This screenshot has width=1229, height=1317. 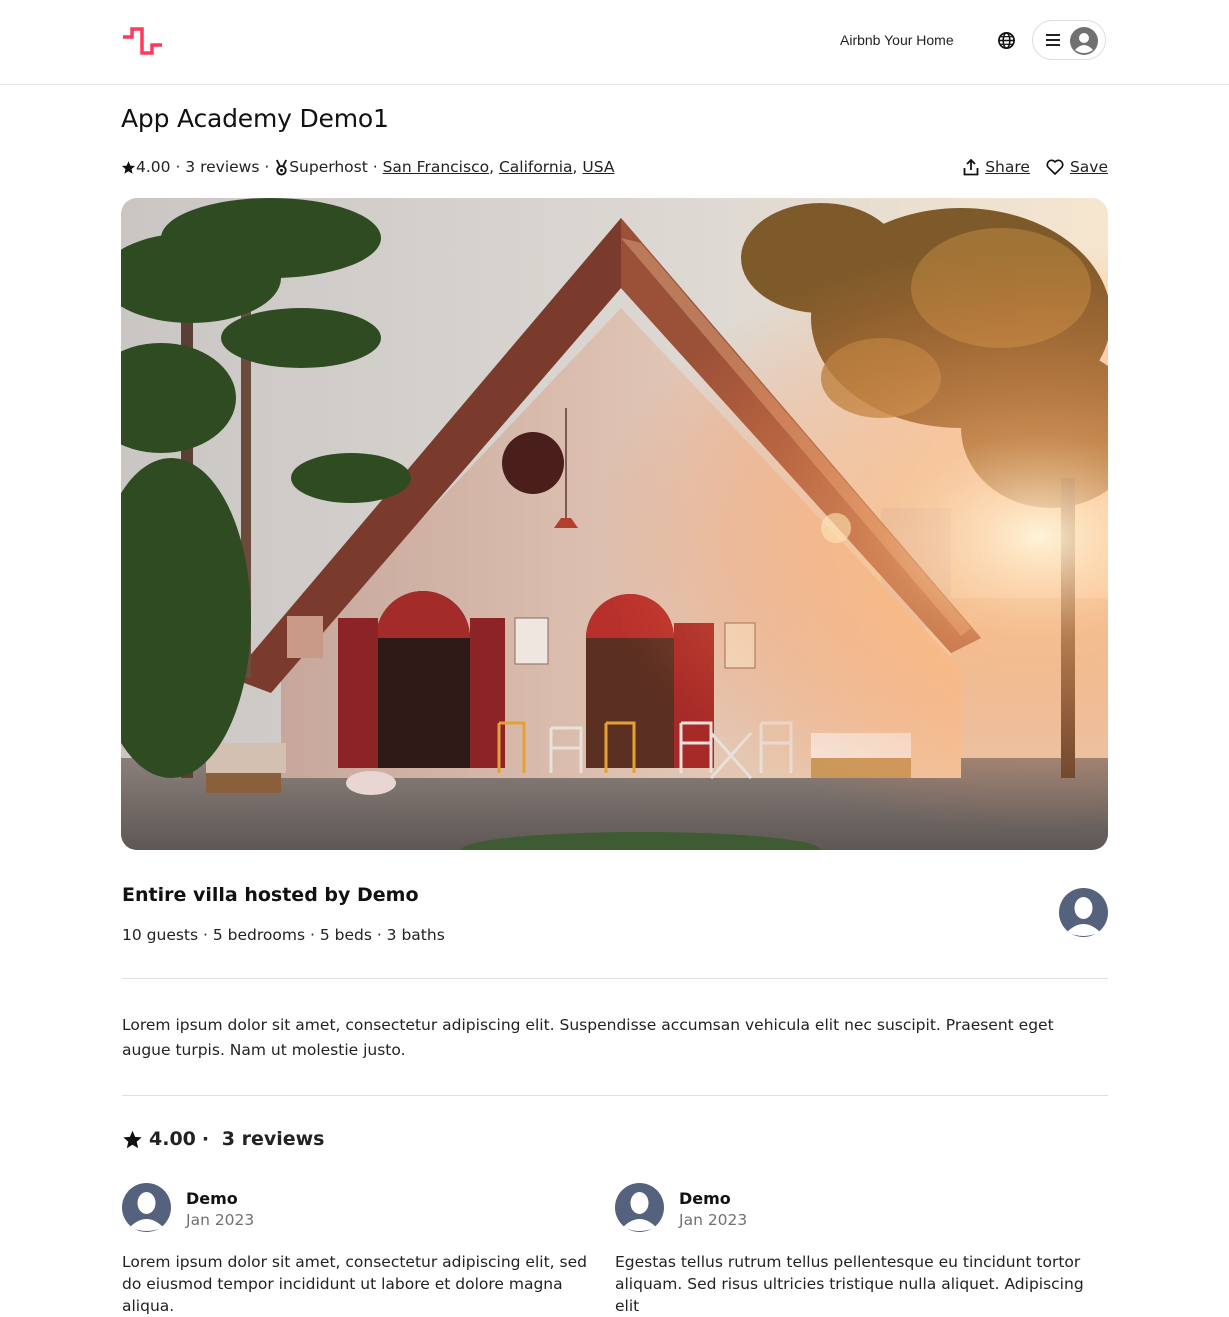 I want to click on globe-icon, so click(x=1006, y=40).